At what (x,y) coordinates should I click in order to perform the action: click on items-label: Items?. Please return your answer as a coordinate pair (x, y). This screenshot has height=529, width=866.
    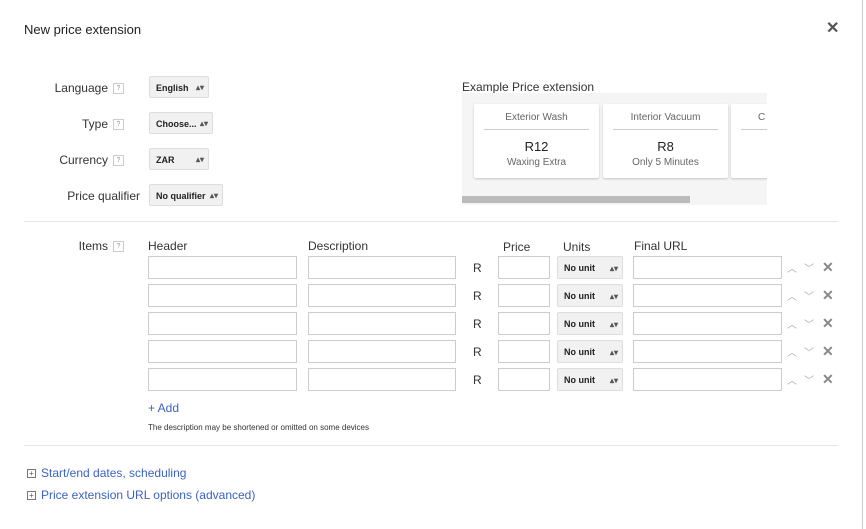
    Looking at the image, I should click on (64, 246).